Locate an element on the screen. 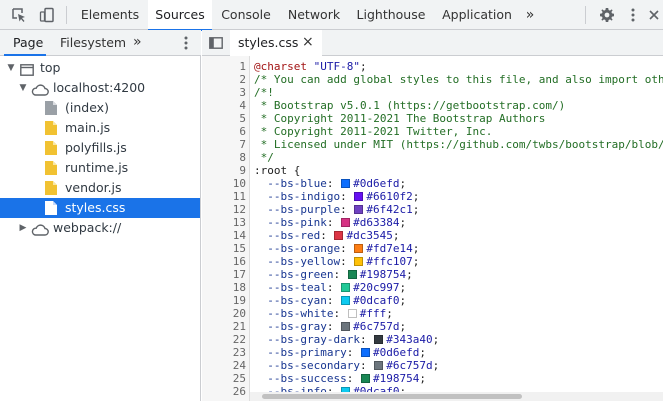 This screenshot has height=401, width=663. line-number: 11 is located at coordinates (239, 196).